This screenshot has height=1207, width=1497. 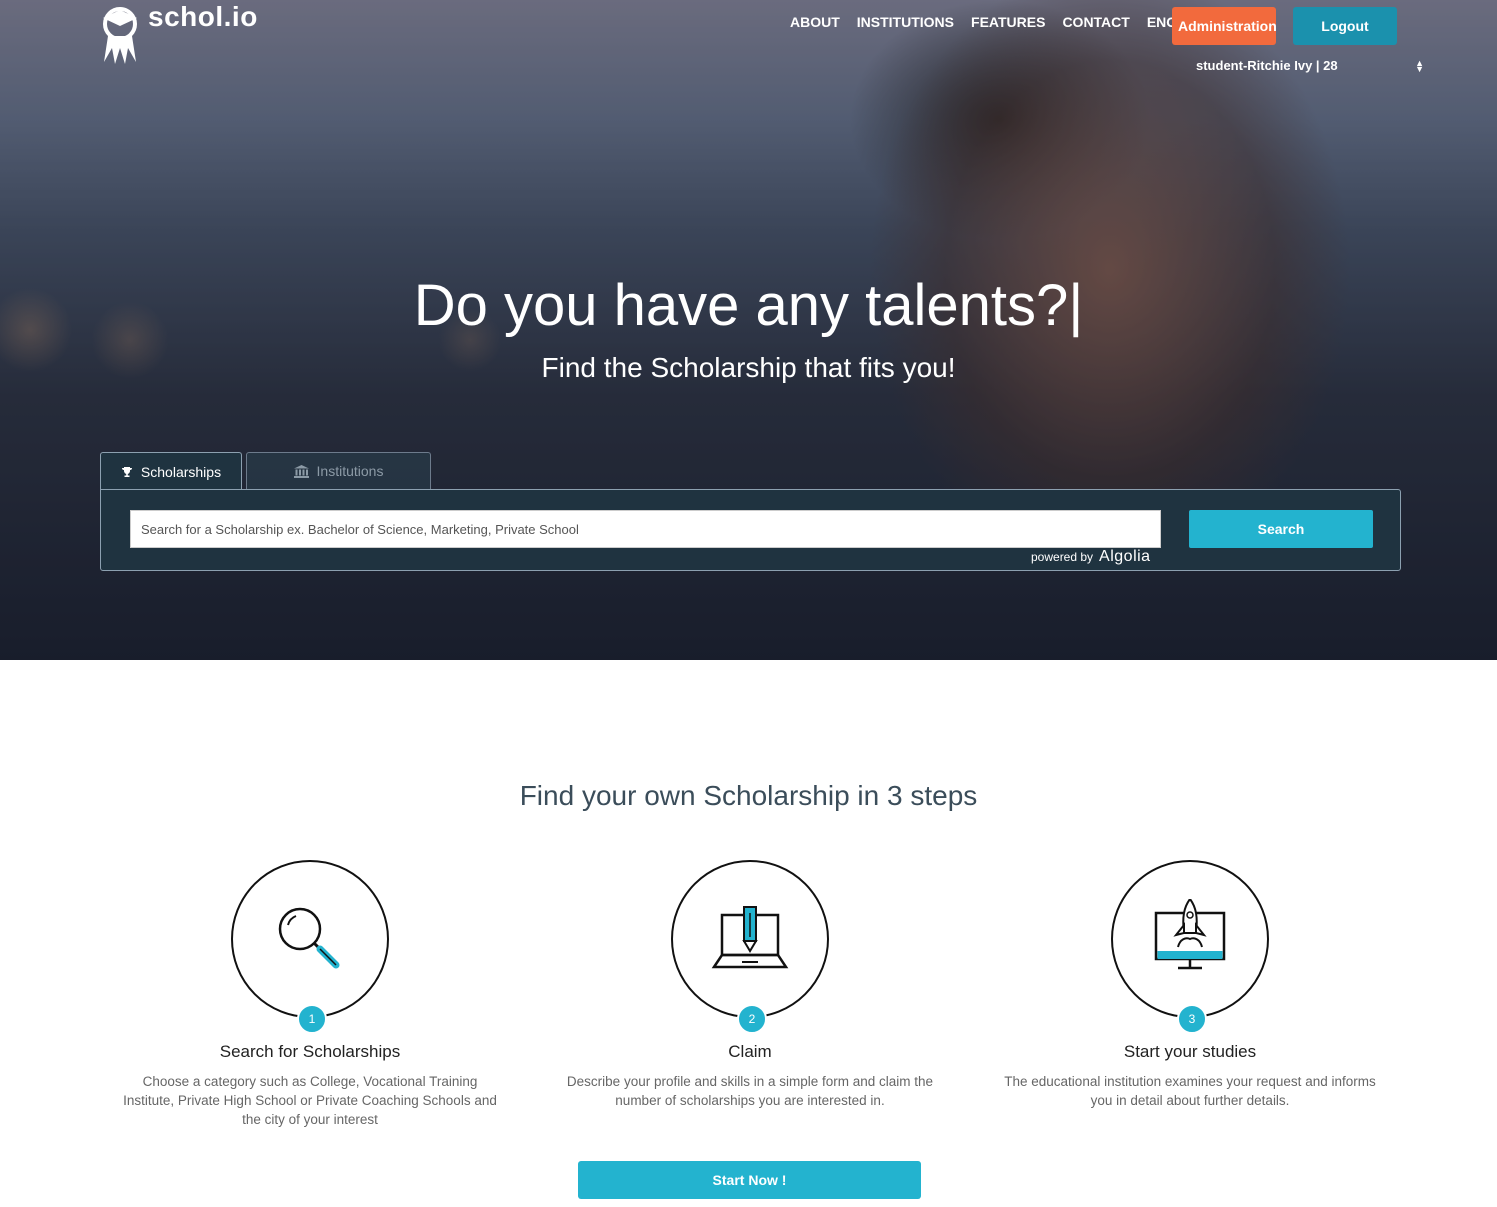 I want to click on search-button: Search, so click(x=1281, y=529).